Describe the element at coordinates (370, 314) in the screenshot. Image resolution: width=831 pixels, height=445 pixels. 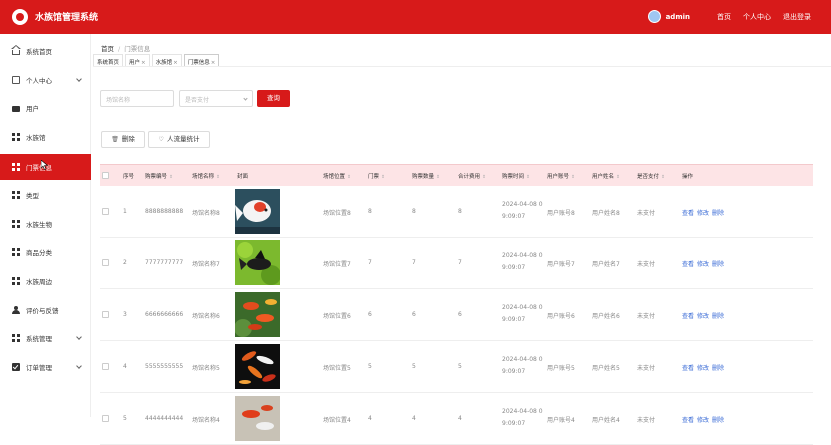
I see `cell-price: 6` at that location.